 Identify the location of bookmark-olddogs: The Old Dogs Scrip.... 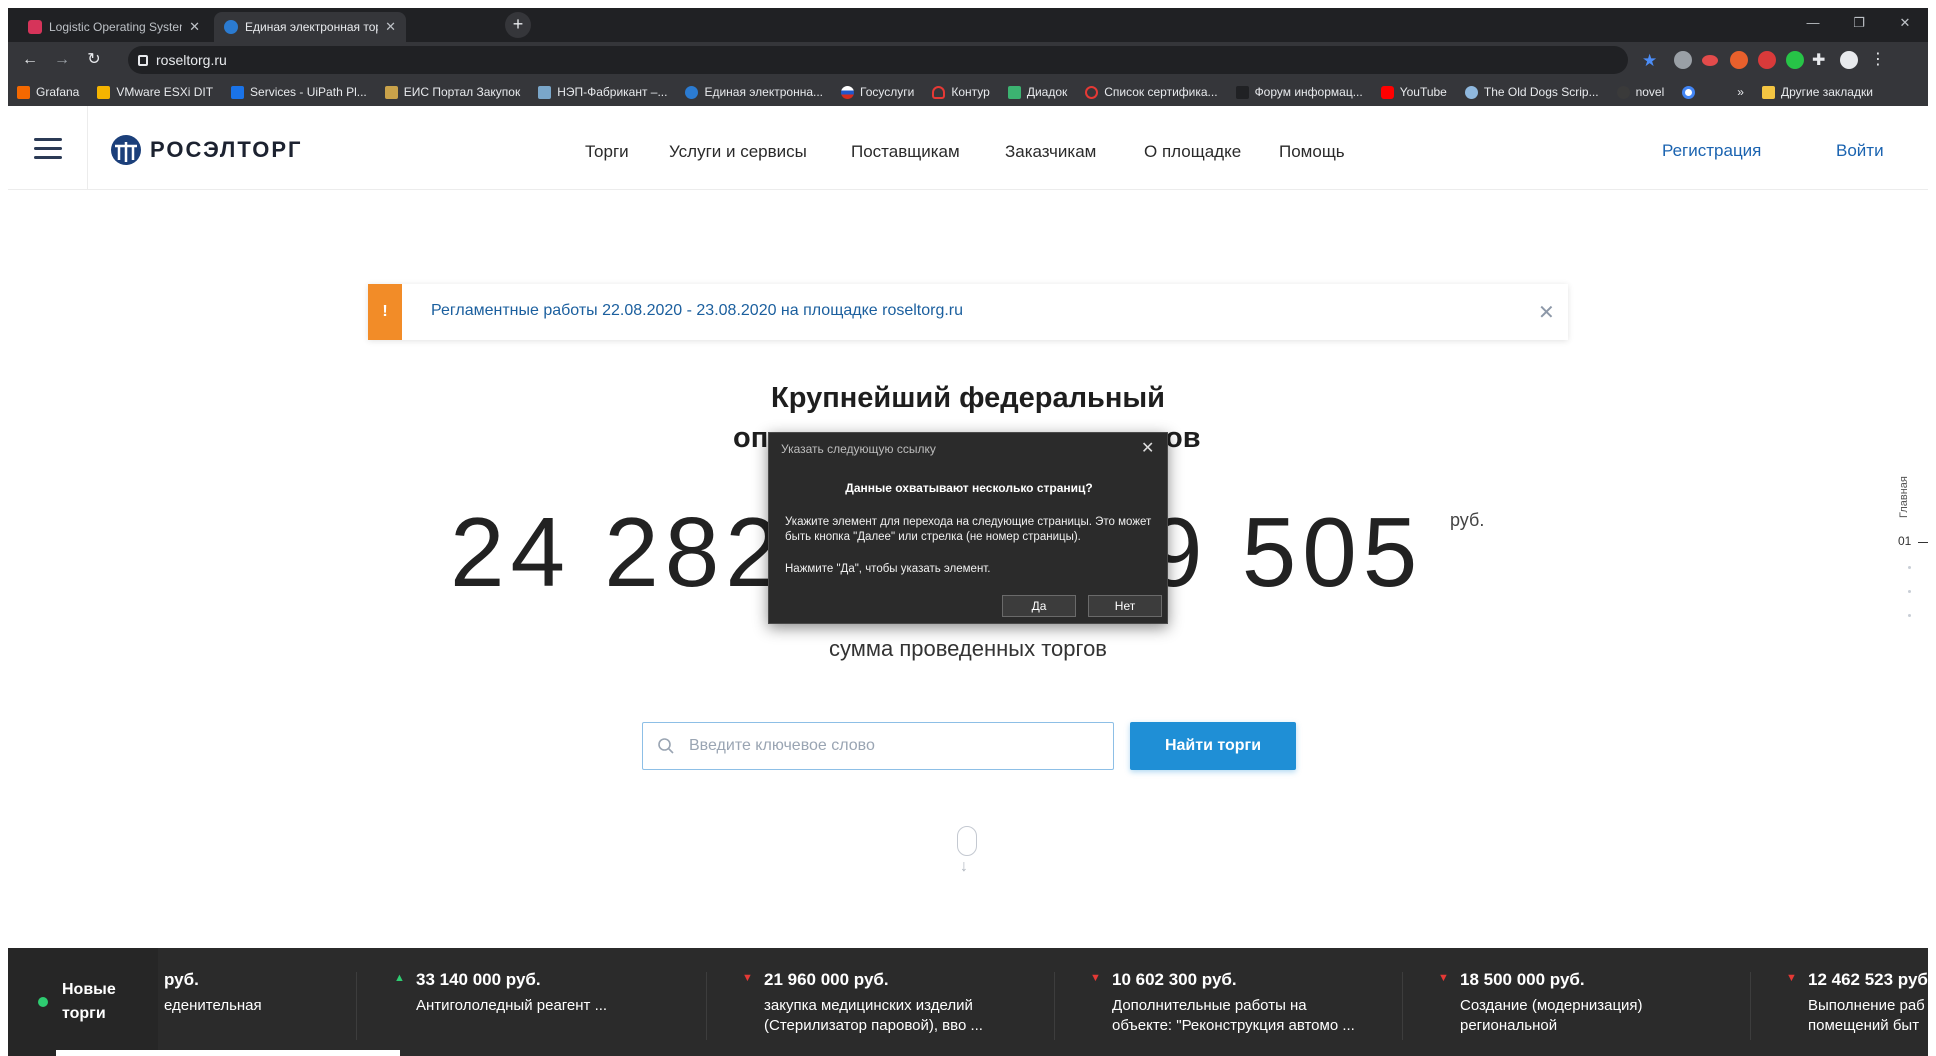
(1532, 92).